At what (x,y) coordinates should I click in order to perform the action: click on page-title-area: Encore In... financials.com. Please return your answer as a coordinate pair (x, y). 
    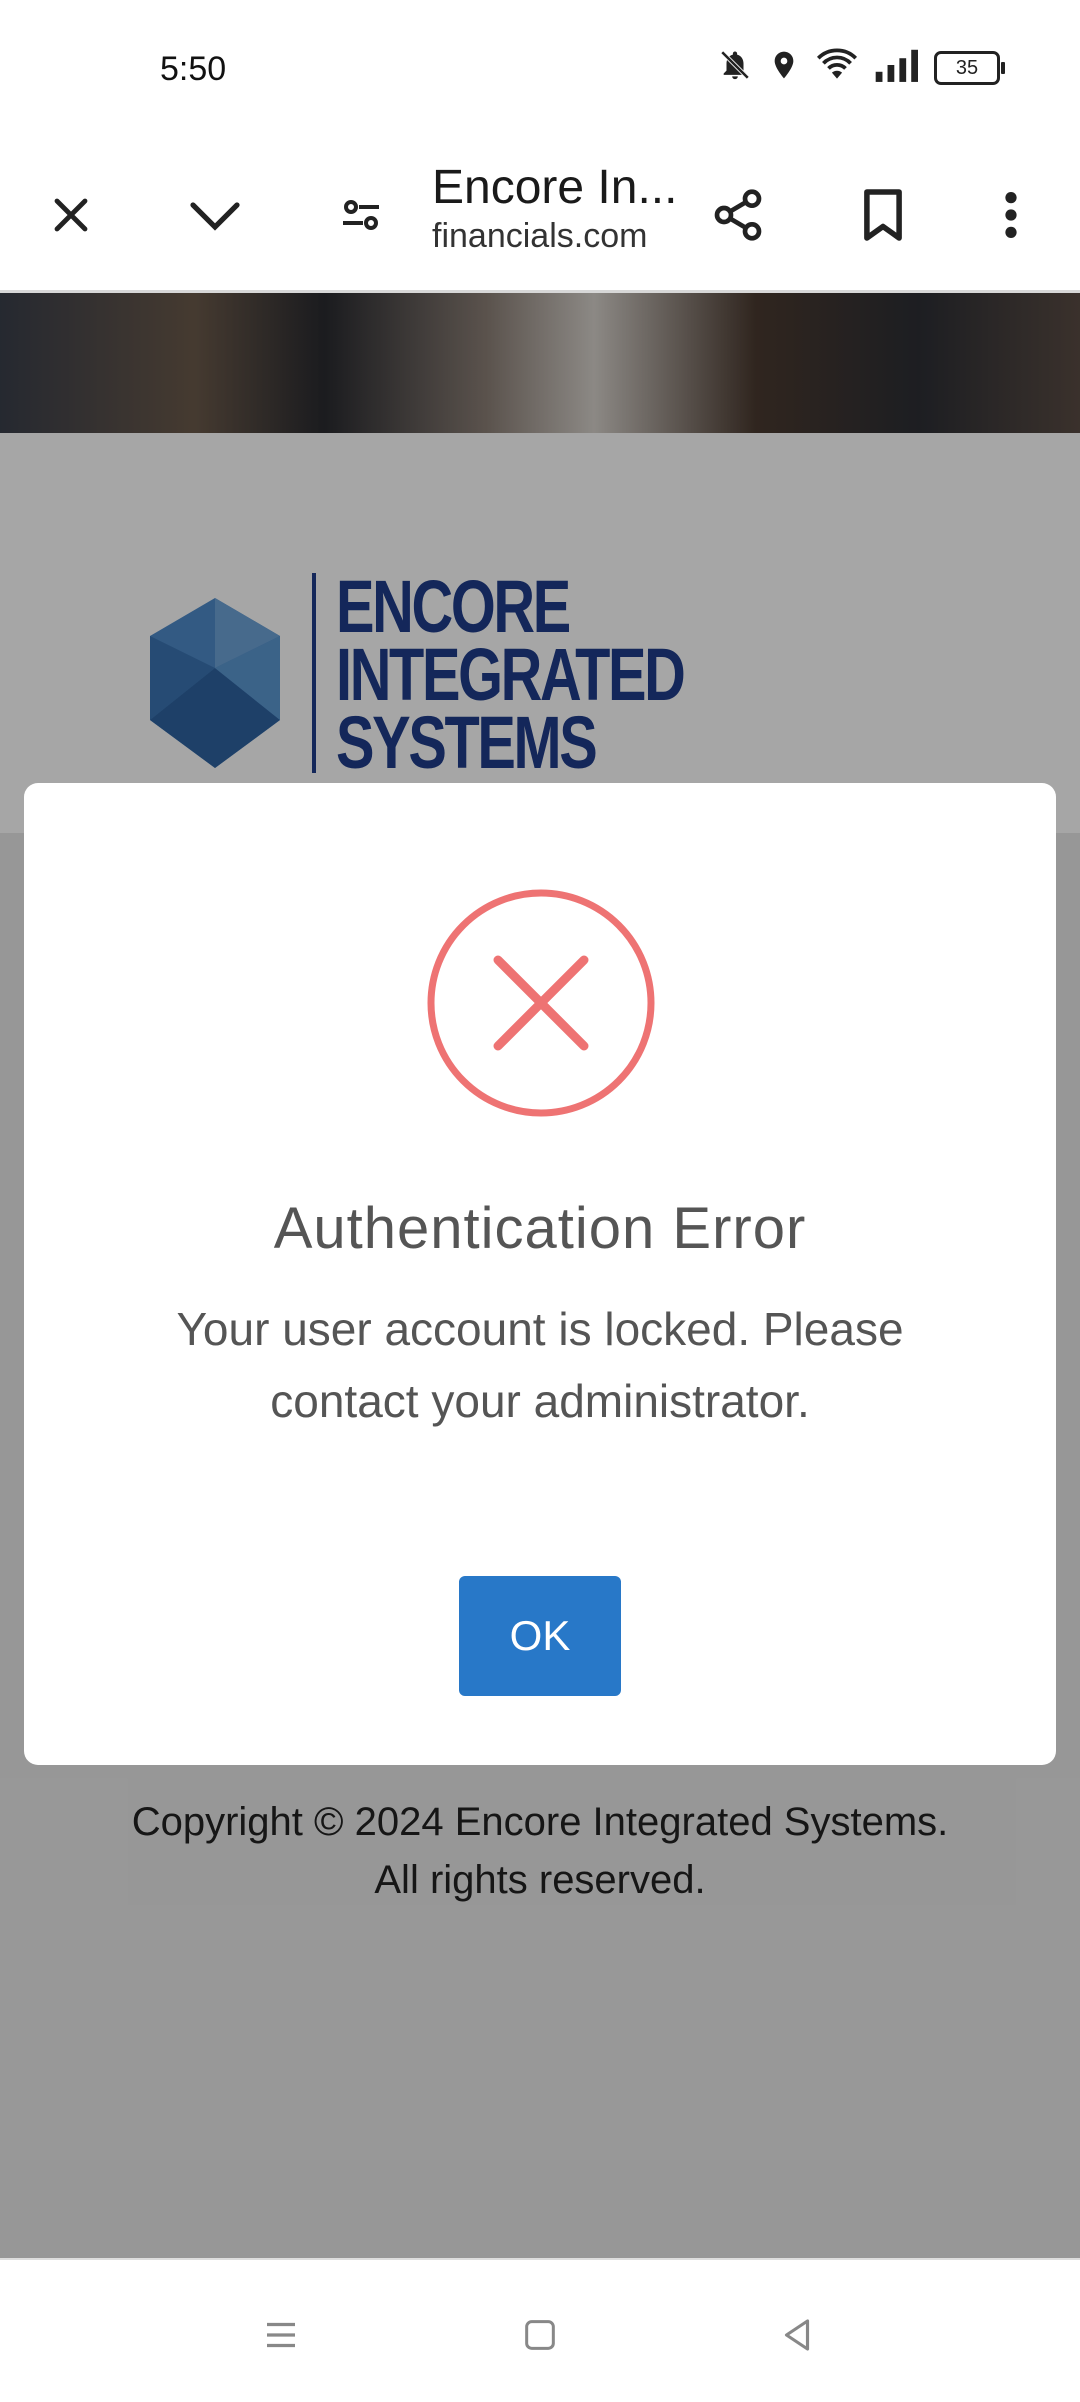
    Looking at the image, I should click on (557, 208).